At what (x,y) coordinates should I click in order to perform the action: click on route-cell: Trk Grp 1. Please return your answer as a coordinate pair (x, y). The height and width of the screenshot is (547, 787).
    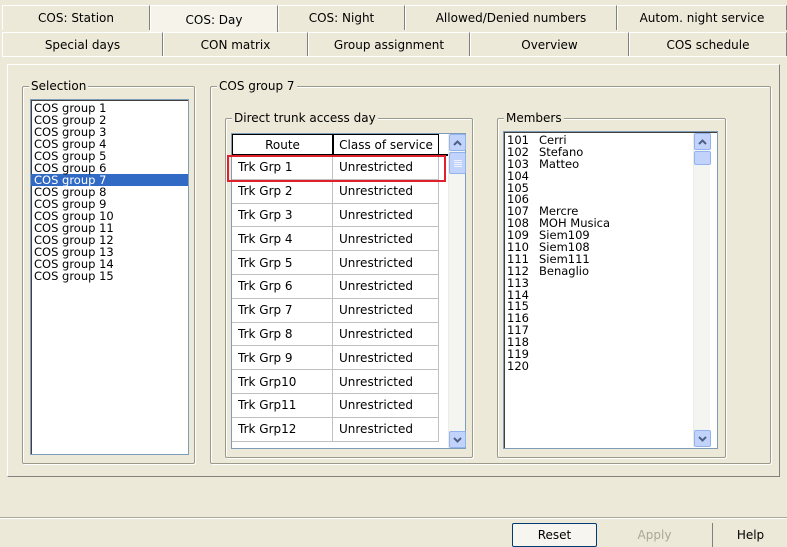
    Looking at the image, I should click on (282, 168).